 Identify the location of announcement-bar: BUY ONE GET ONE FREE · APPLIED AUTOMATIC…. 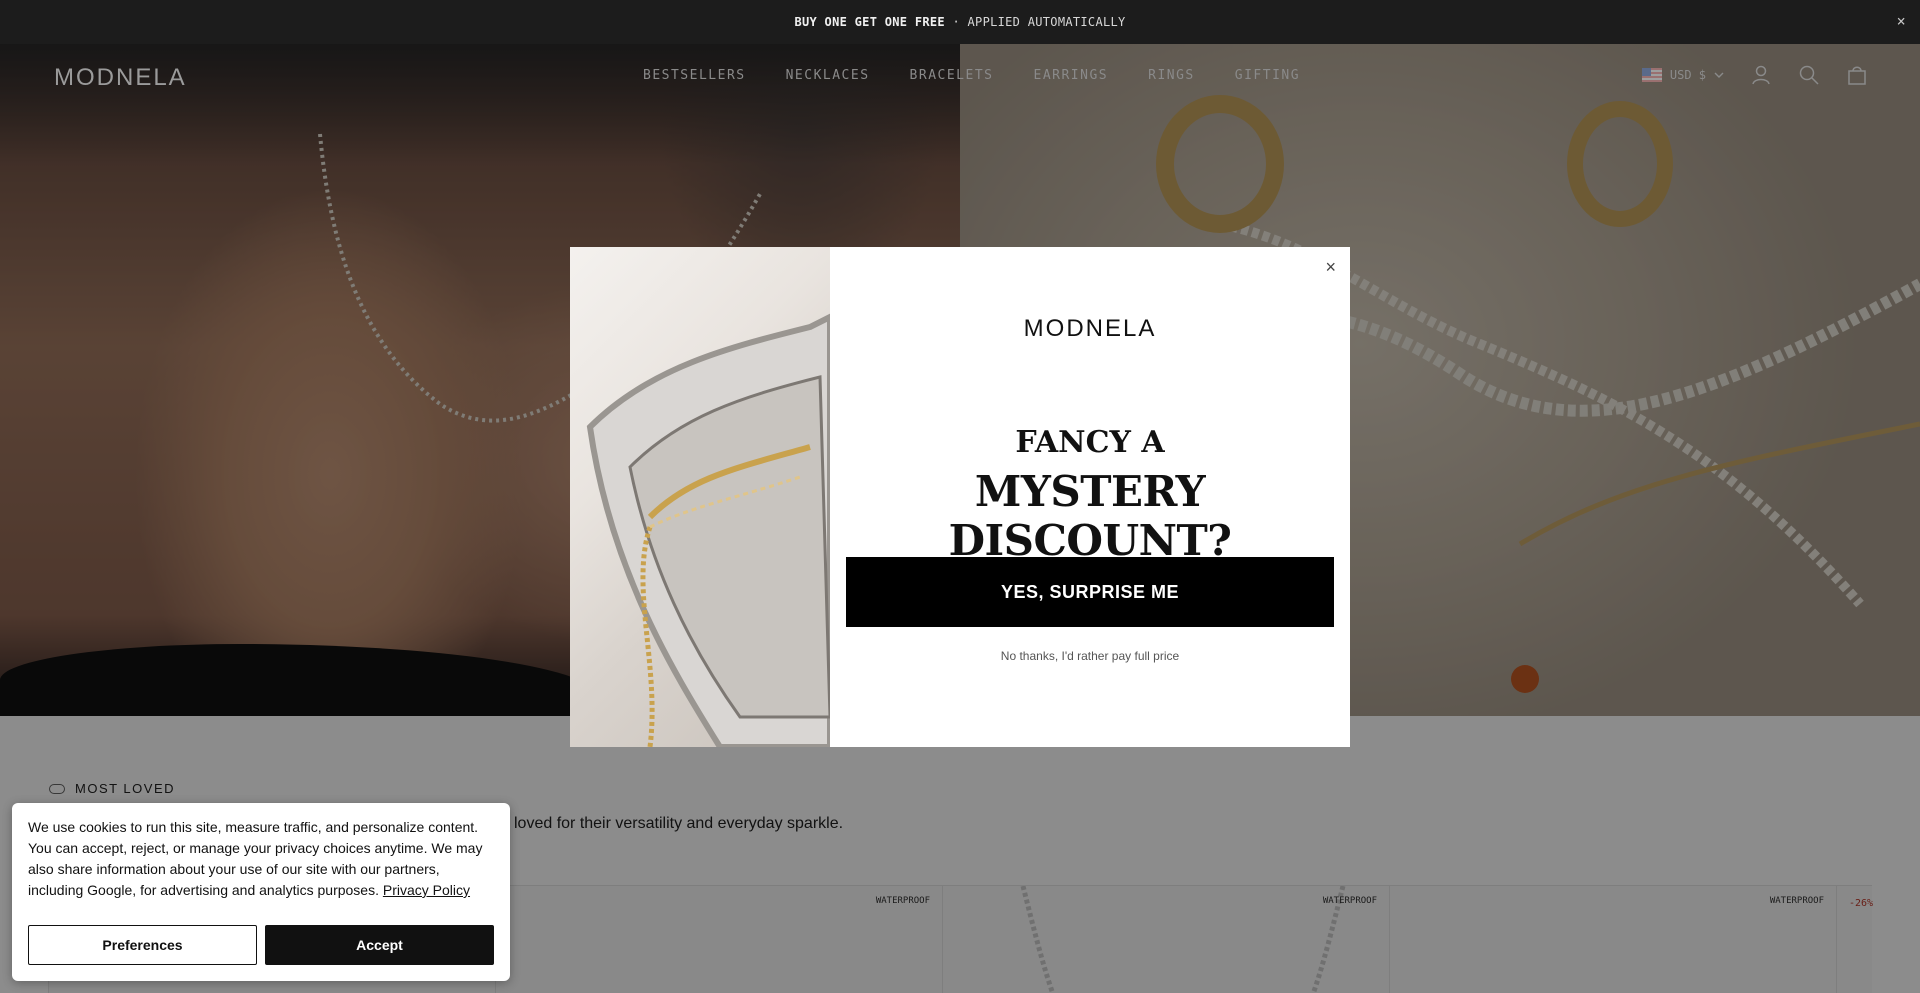
(960, 22).